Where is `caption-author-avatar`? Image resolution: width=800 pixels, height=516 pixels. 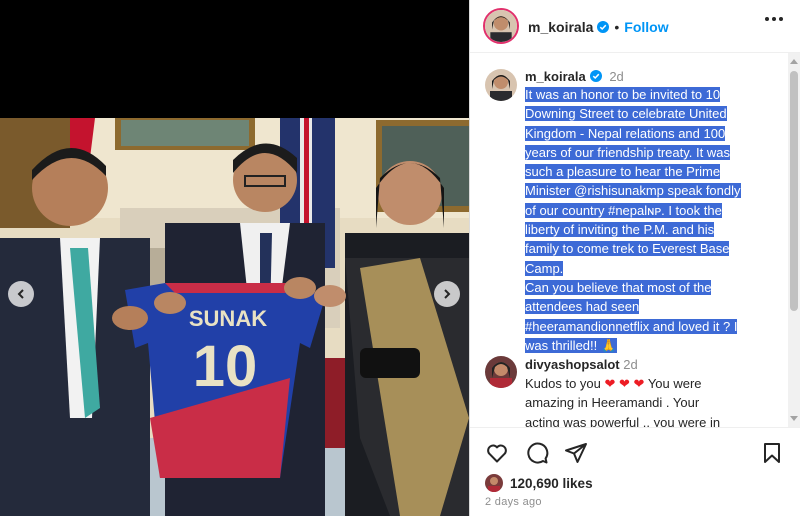 caption-author-avatar is located at coordinates (501, 85).